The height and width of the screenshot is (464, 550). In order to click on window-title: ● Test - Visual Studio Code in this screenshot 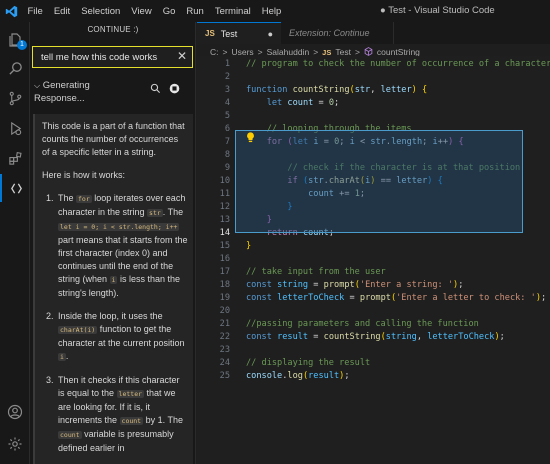, I will do `click(437, 10)`.